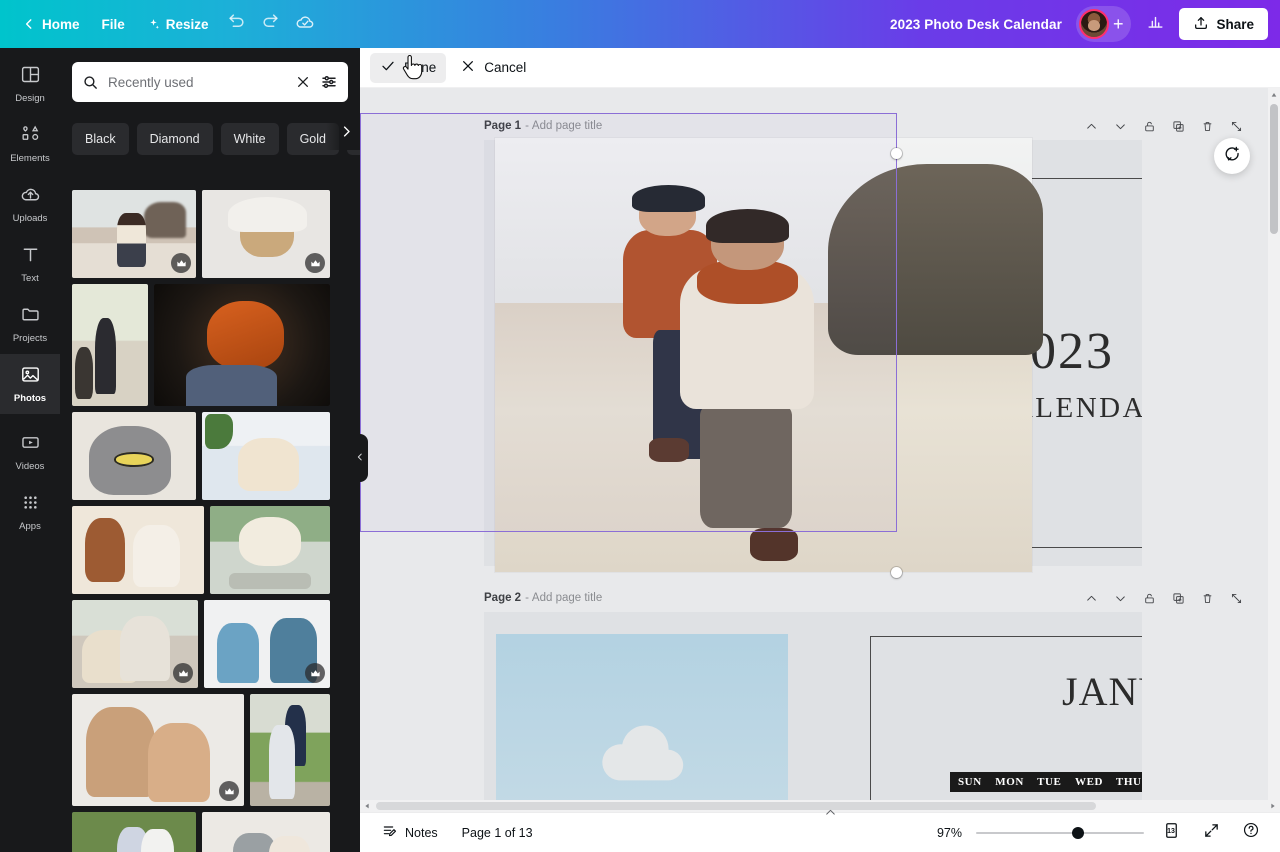 The image size is (1280, 852). Describe the element at coordinates (305, 24) in the screenshot. I see `cloud-sync-button` at that location.